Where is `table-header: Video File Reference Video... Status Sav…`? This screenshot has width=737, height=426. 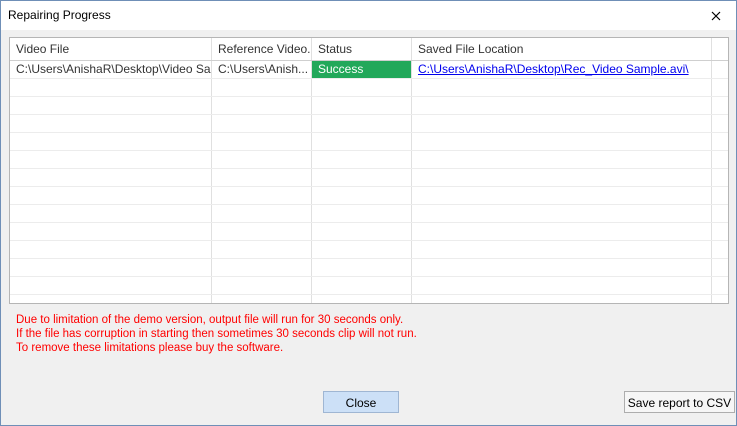
table-header: Video File Reference Video... Status Sav… is located at coordinates (369, 49).